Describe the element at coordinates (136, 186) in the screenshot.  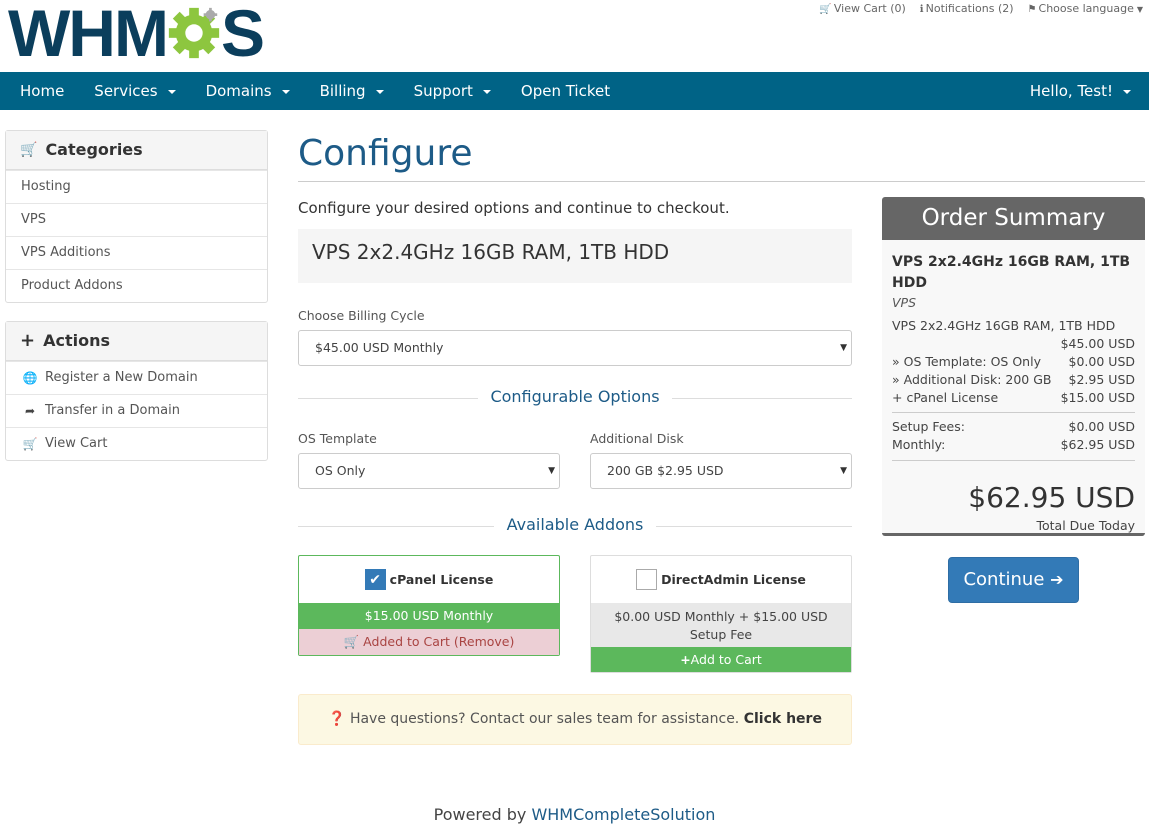
I see `category-hosting: Hosting` at that location.